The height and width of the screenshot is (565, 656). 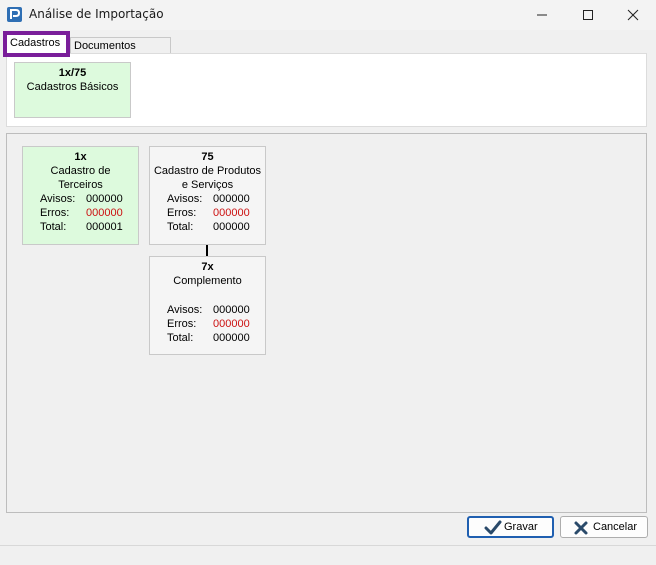 What do you see at coordinates (326, 90) in the screenshot?
I see `summary-panel: 1x/75 Cadastros Básicos` at bounding box center [326, 90].